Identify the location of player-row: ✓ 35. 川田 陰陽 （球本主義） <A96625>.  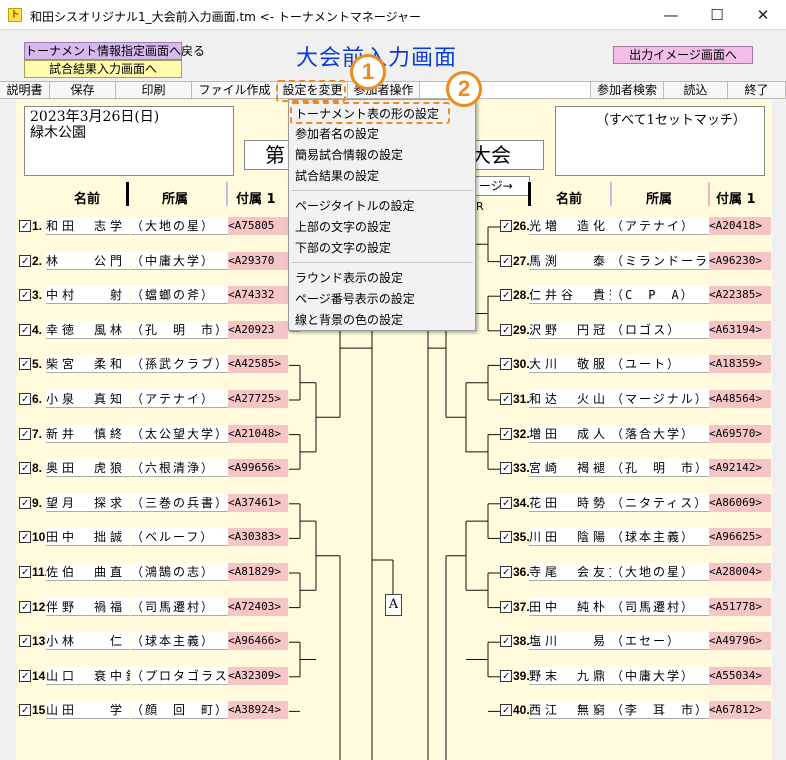
(393, 538).